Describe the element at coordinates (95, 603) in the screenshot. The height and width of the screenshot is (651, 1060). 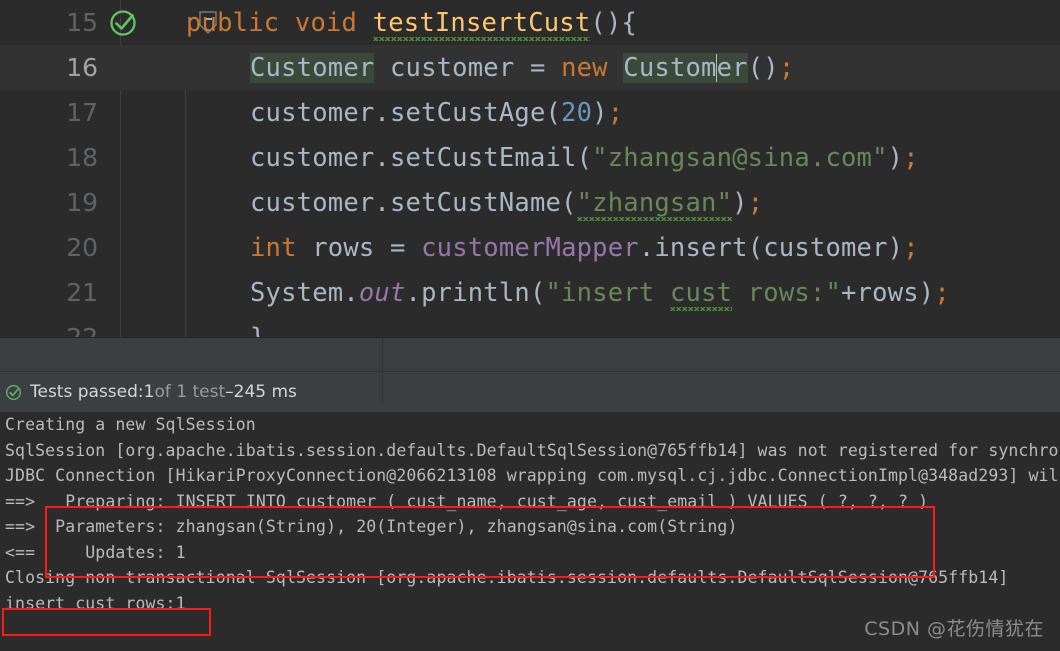
I see `console-line-text: insert cust rows:1` at that location.